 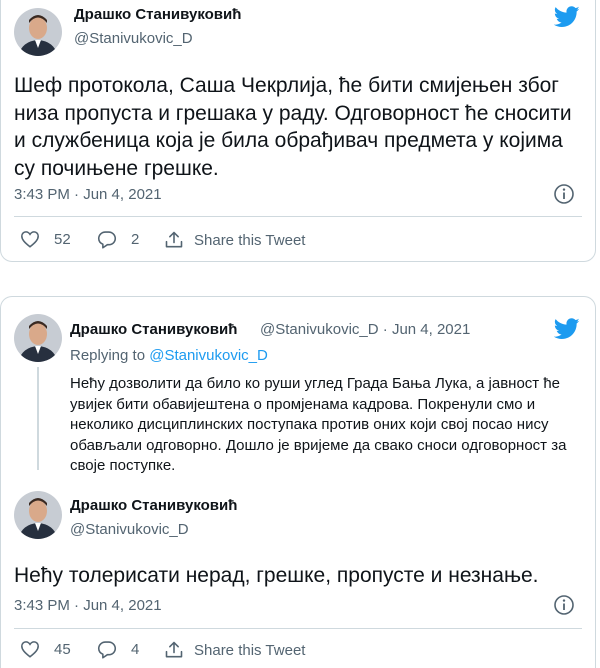 What do you see at coordinates (208, 355) in the screenshot?
I see `replying-handle-link: @Stanivukovic_D` at bounding box center [208, 355].